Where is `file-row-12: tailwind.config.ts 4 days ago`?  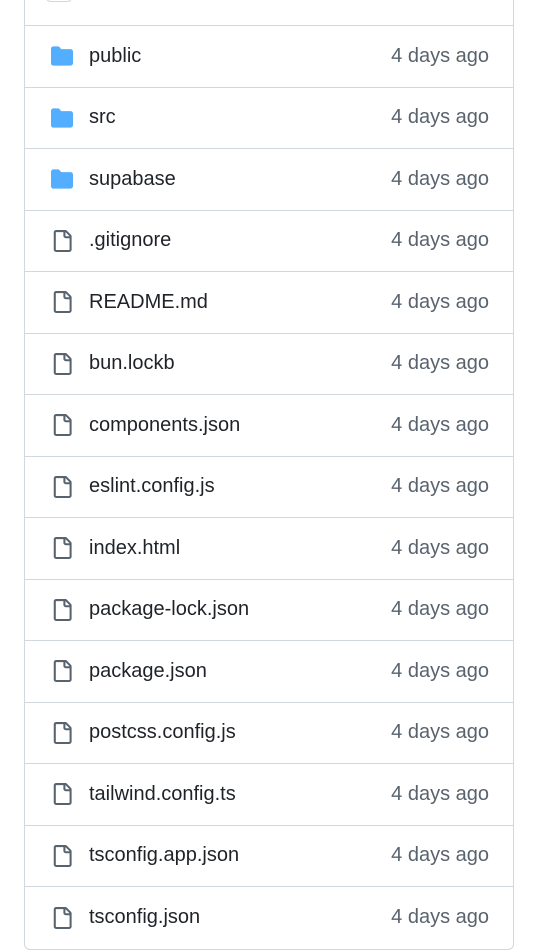 file-row-12: tailwind.config.ts 4 days ago is located at coordinates (269, 795).